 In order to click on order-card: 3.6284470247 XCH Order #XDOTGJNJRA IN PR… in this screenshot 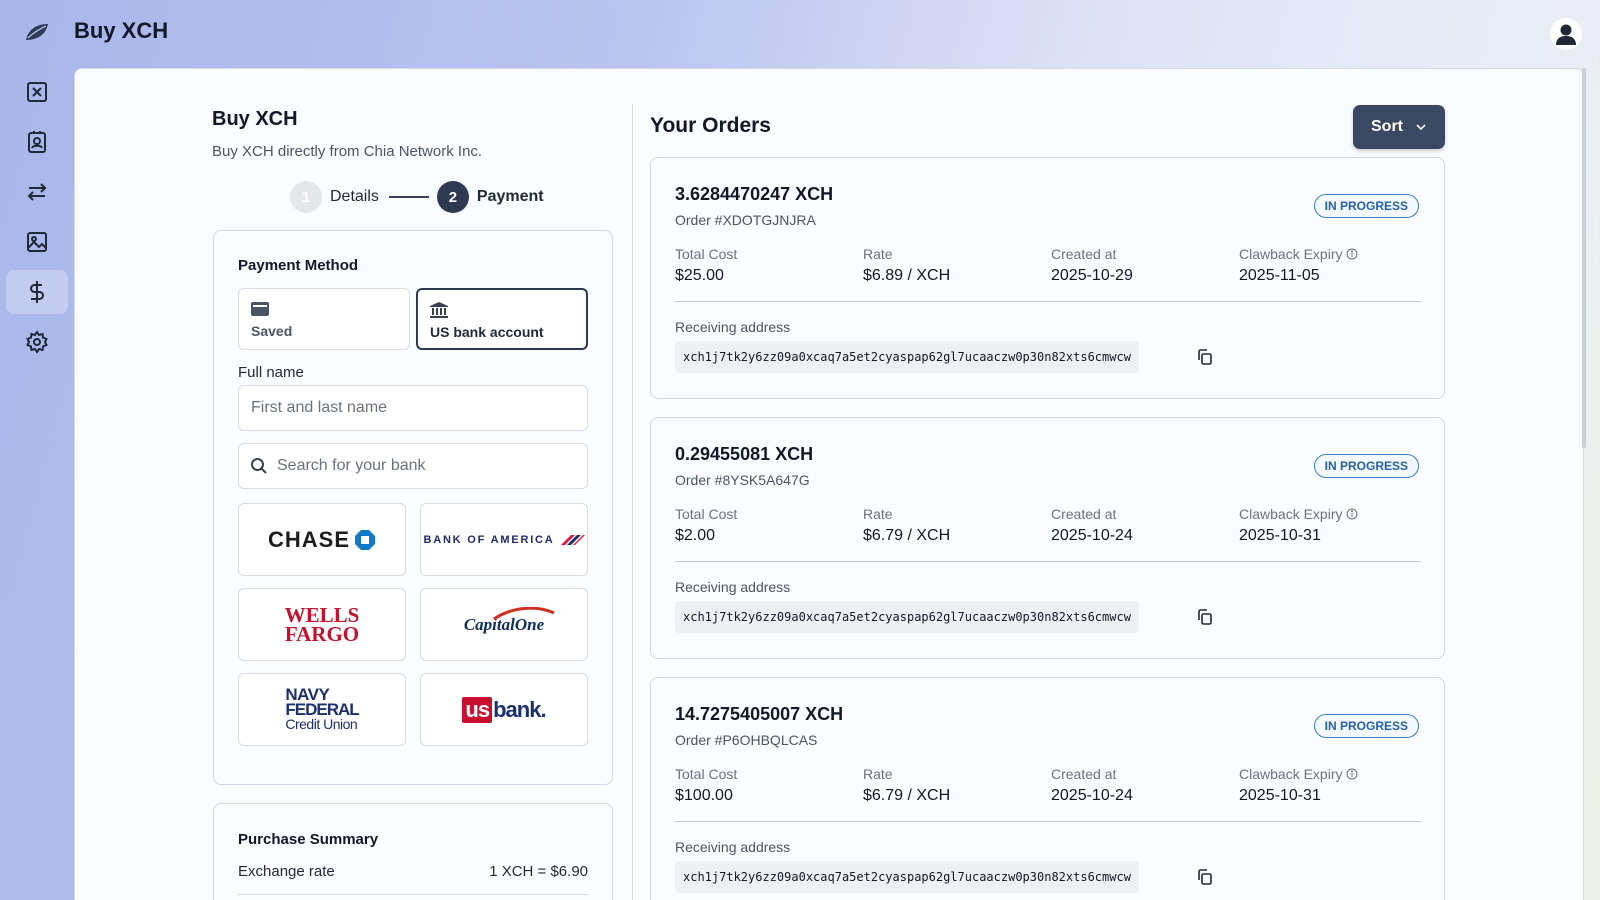, I will do `click(1047, 278)`.